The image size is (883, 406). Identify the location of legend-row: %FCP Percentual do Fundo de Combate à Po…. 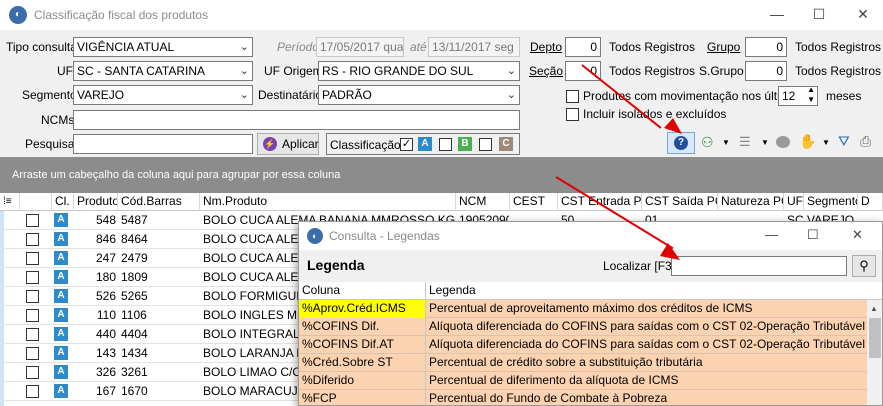
(583, 397).